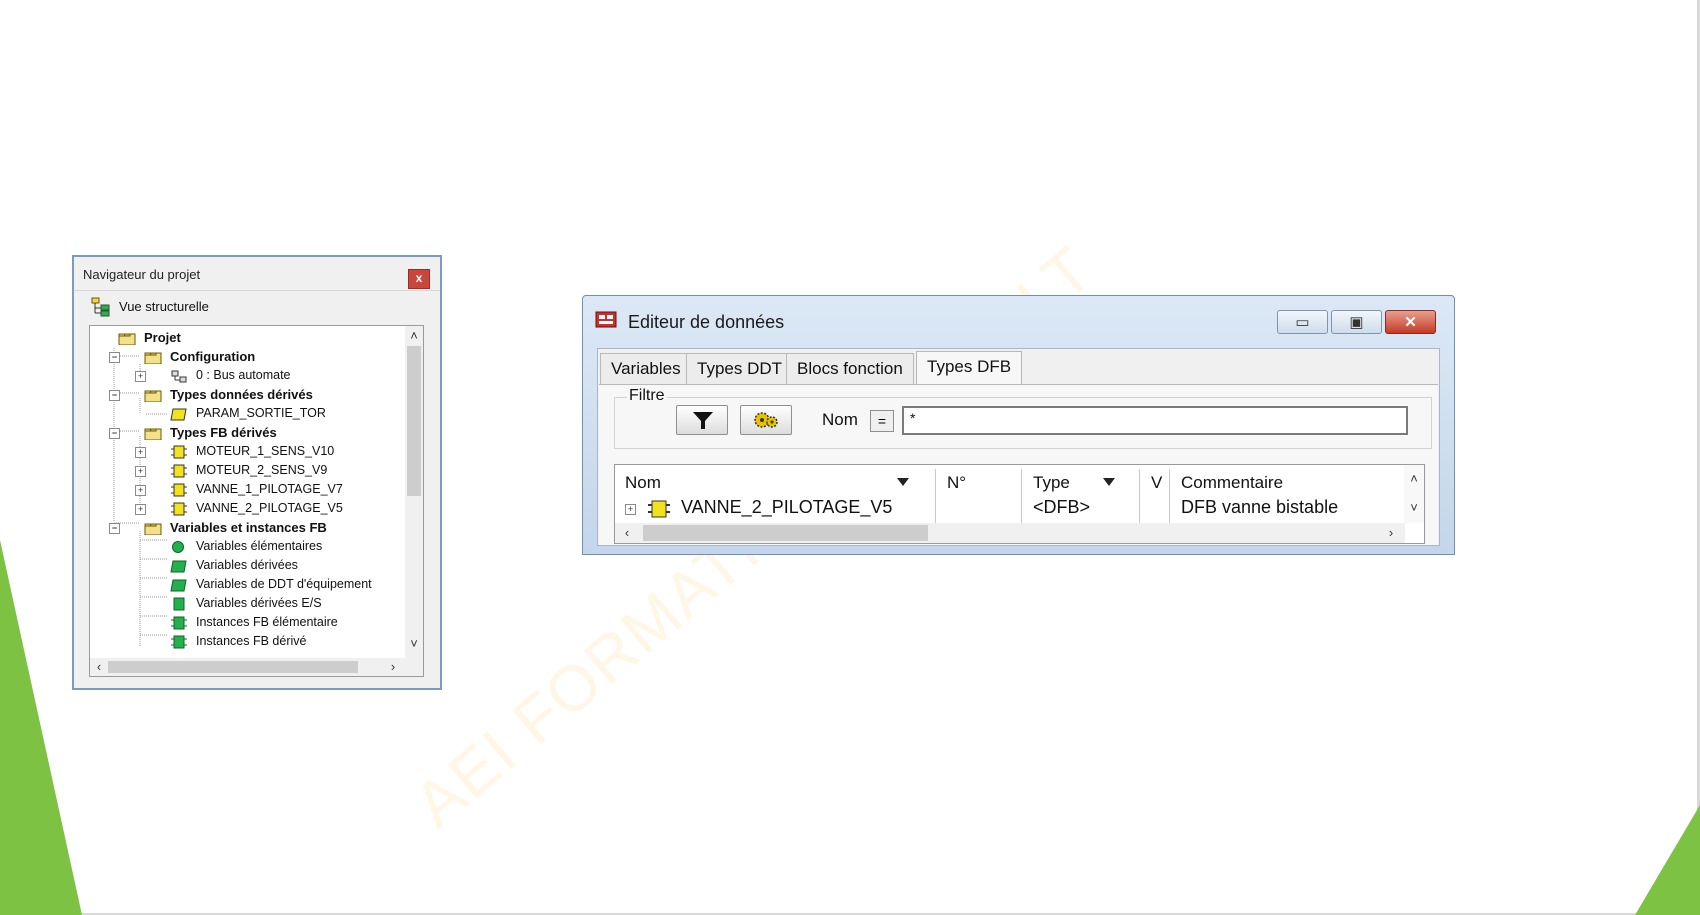 The height and width of the screenshot is (915, 1700). Describe the element at coordinates (977, 480) in the screenshot. I see `column-header-numero: N°` at that location.